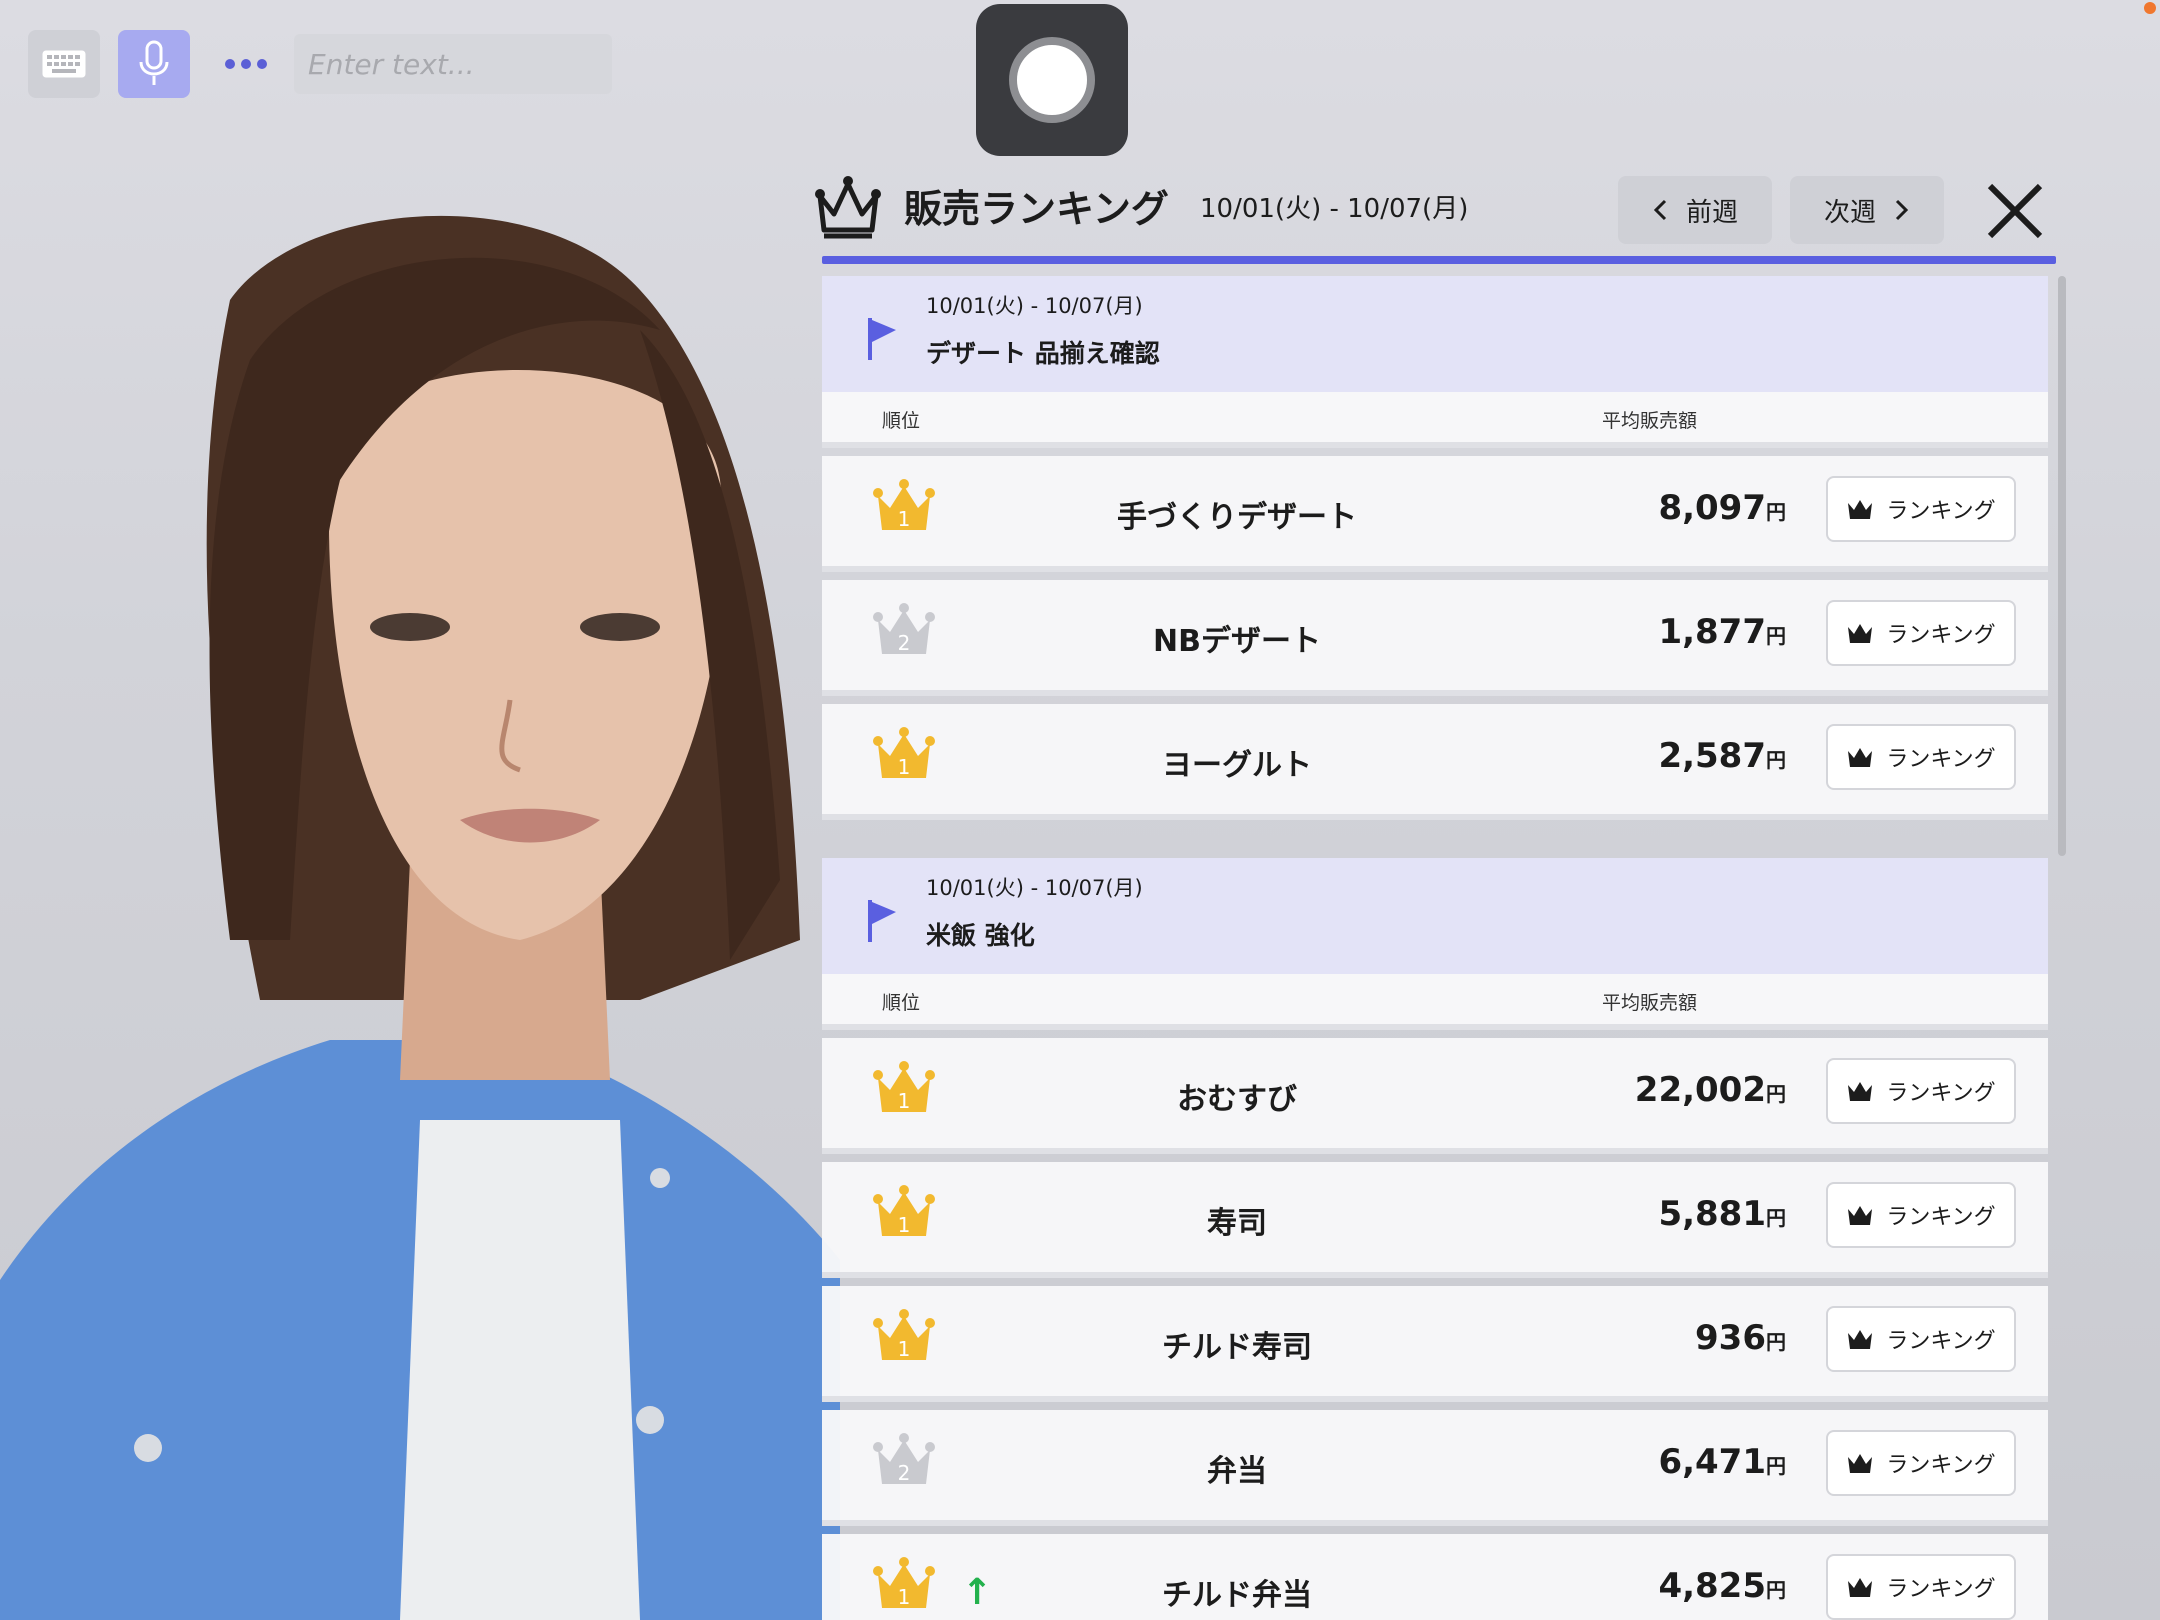  Describe the element at coordinates (1700, 1090) in the screenshot. I see `amount-value: 22,002` at that location.